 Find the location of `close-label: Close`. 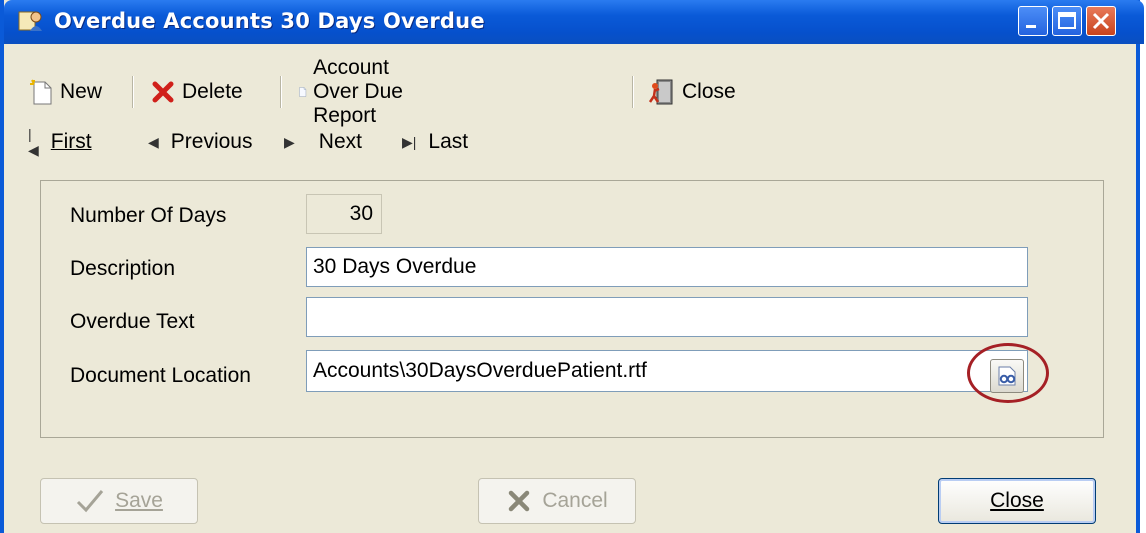

close-label: Close is located at coordinates (1017, 500).